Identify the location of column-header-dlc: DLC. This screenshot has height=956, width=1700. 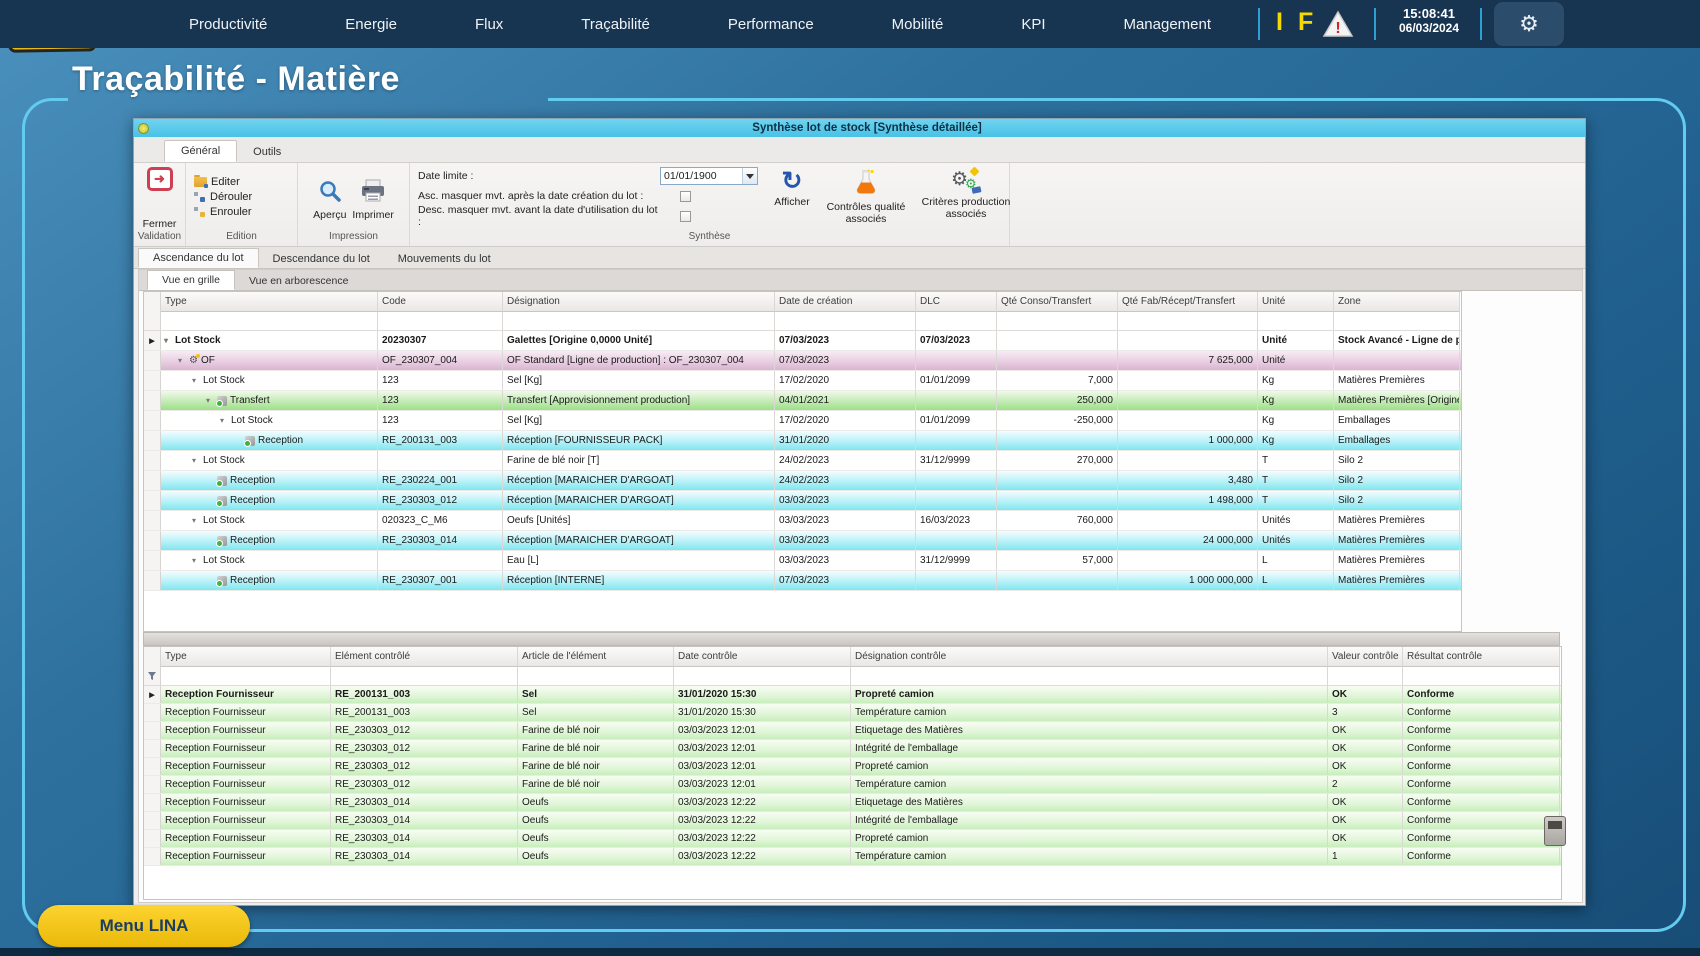
(956, 302).